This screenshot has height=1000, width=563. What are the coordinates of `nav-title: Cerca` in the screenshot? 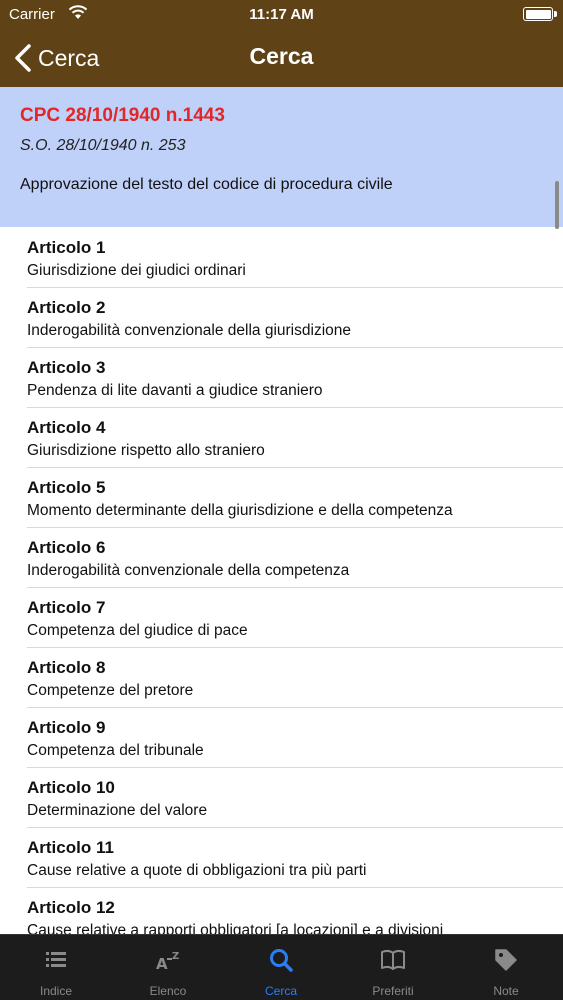 It's located at (281, 56).